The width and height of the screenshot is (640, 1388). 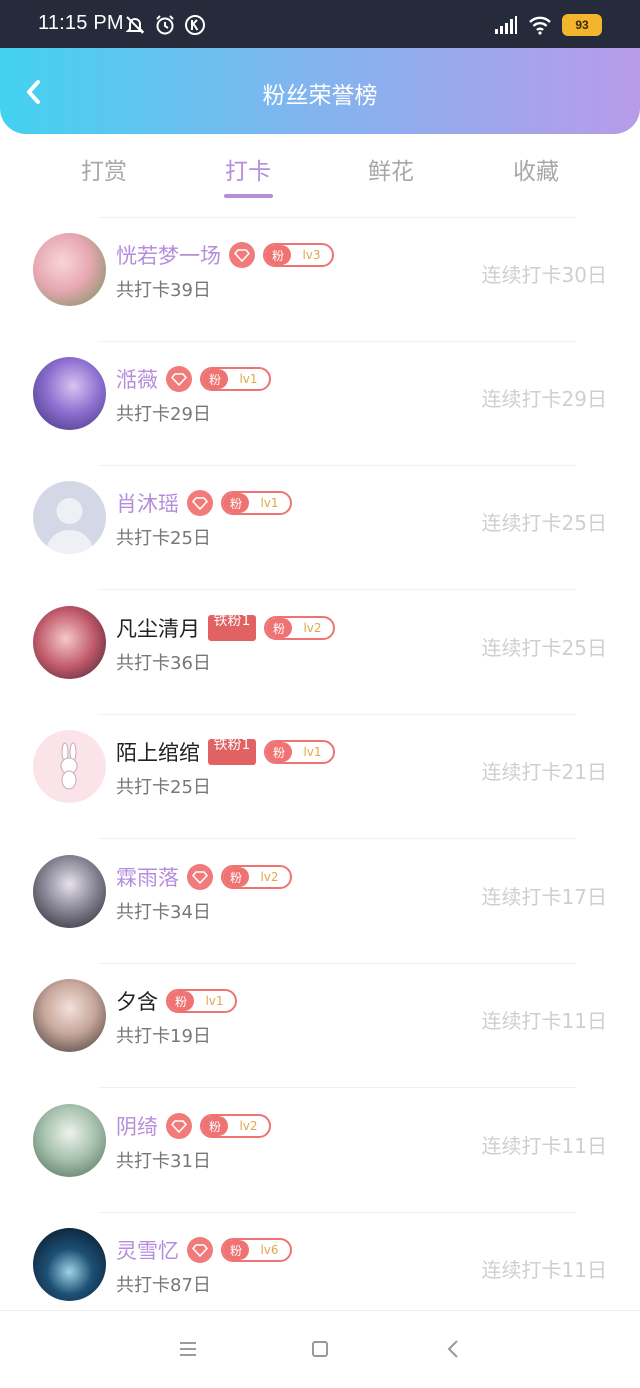 What do you see at coordinates (195, 25) in the screenshot?
I see `k-app-icon` at bounding box center [195, 25].